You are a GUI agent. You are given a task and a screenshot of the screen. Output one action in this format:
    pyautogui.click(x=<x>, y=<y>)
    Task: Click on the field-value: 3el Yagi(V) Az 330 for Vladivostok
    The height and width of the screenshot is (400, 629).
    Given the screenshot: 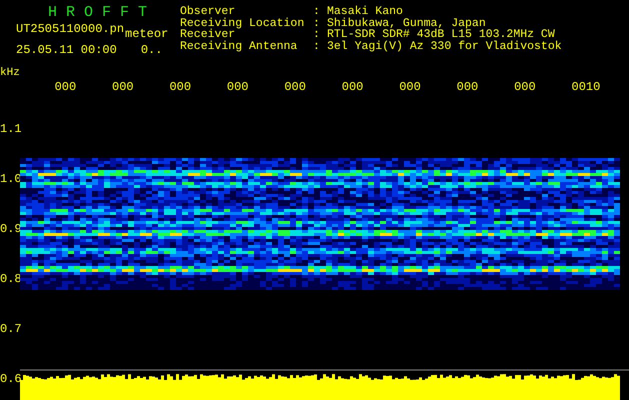 What is the action you would take?
    pyautogui.click(x=444, y=46)
    